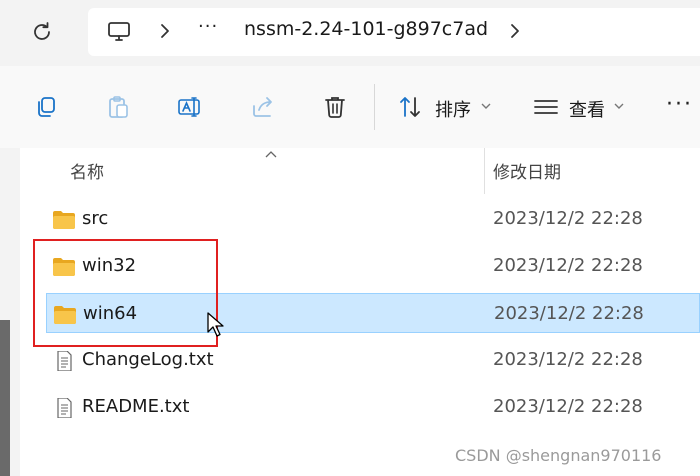  I want to click on breadcrumb-overflow: ···, so click(208, 26).